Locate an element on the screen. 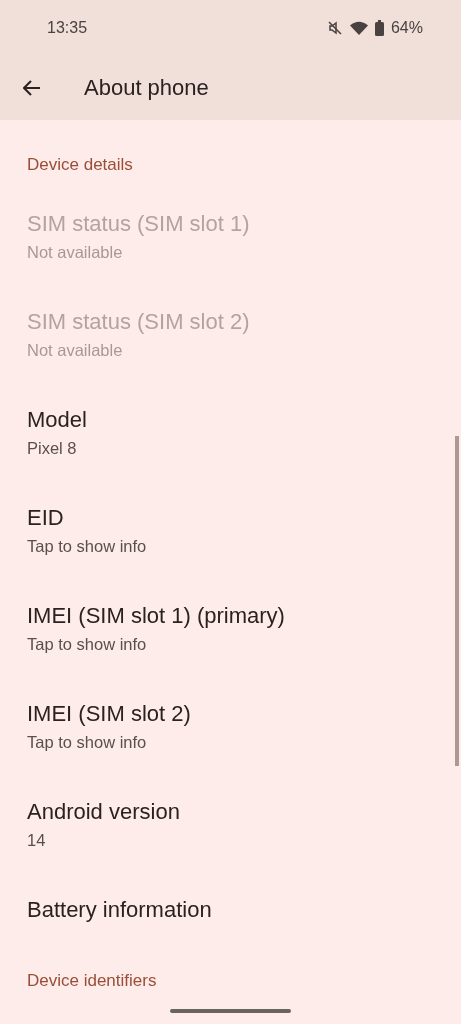 This screenshot has width=461, height=1024. item-title: Battery information is located at coordinates (120, 910).